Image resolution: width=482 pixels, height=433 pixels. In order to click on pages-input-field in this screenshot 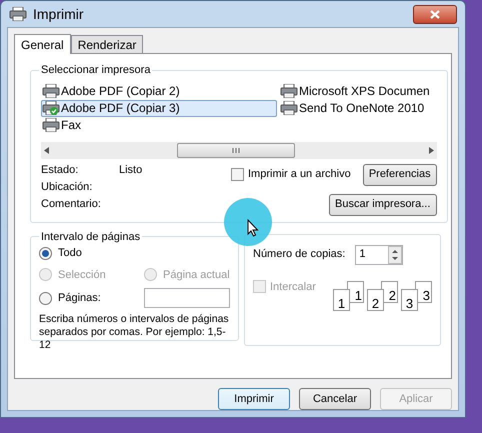, I will do `click(187, 298)`.